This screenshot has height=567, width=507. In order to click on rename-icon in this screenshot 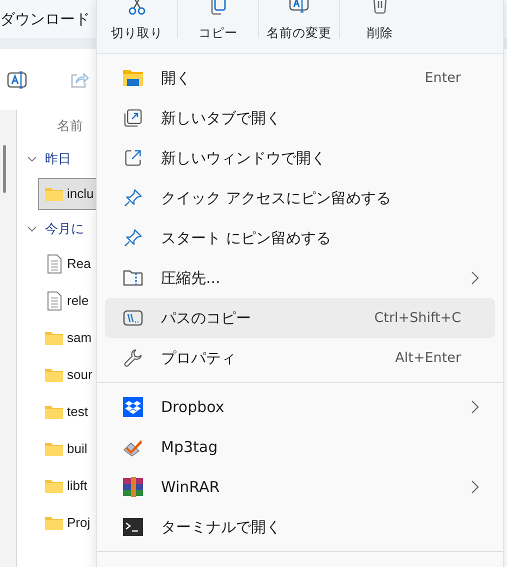, I will do `click(17, 79)`.